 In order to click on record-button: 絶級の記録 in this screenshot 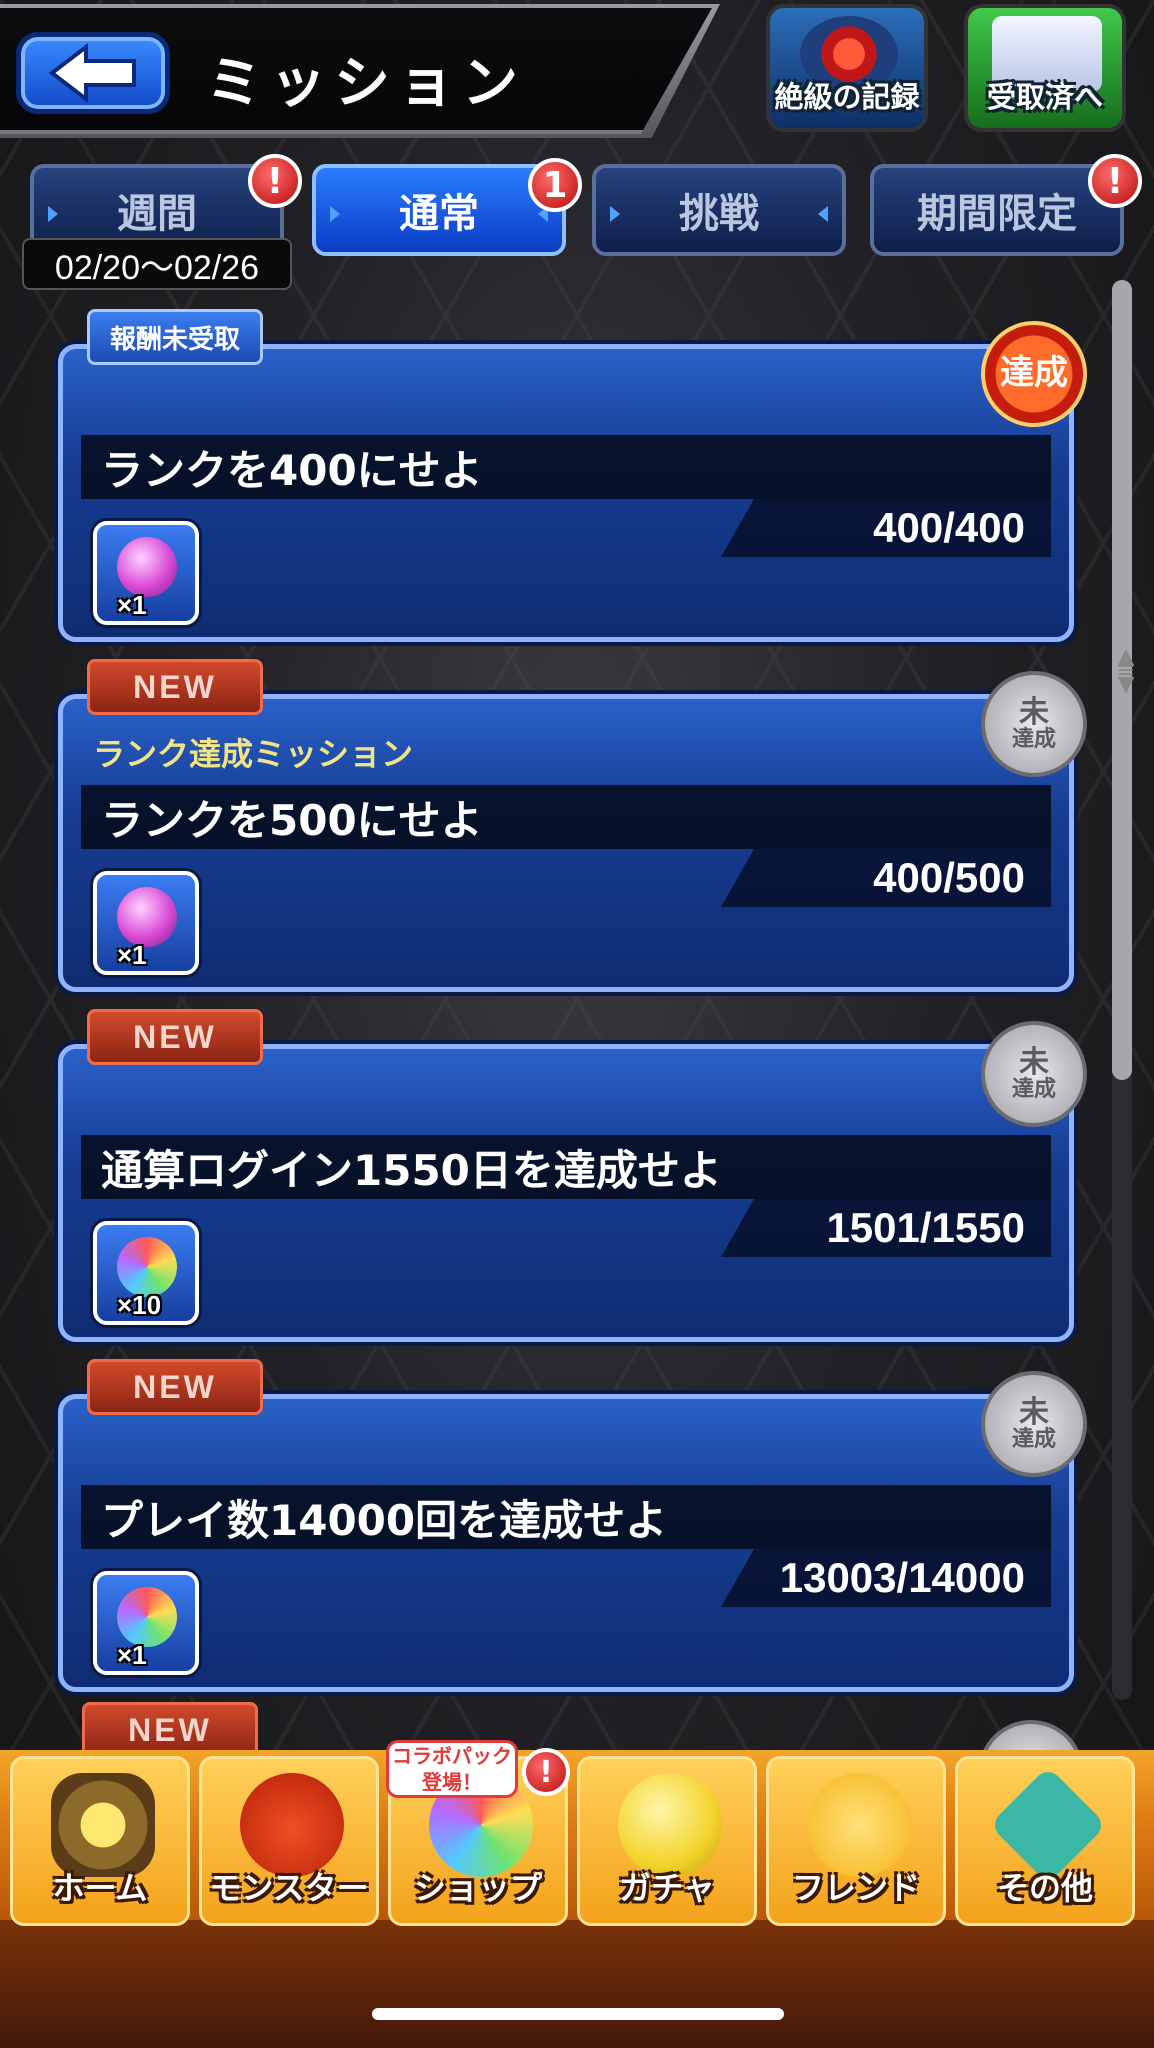, I will do `click(847, 68)`.